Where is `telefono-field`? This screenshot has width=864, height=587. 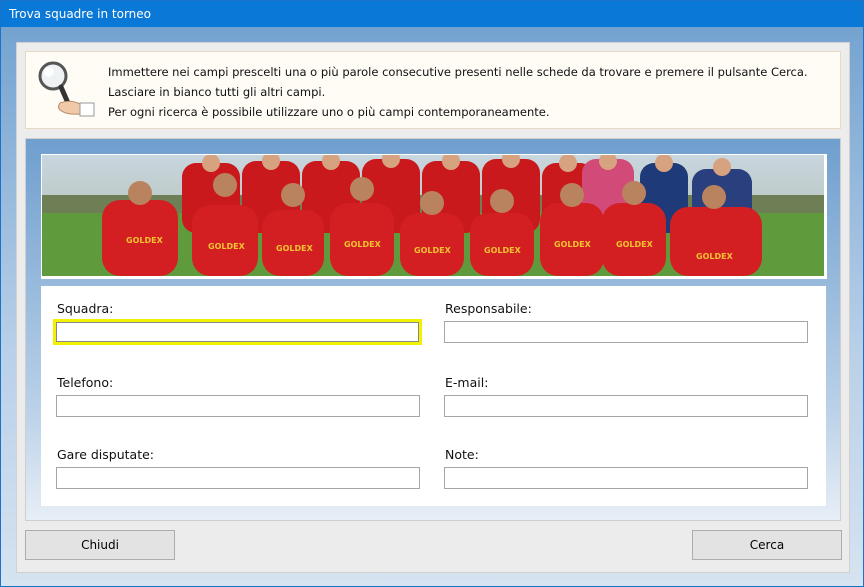
telefono-field is located at coordinates (238, 406).